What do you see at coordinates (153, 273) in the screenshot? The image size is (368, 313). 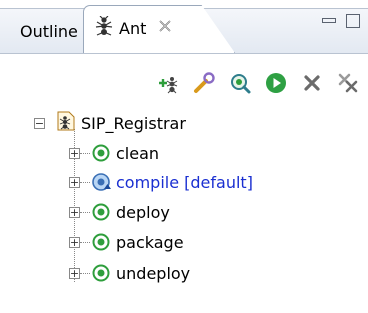 I see `target-label: undeploy` at bounding box center [153, 273].